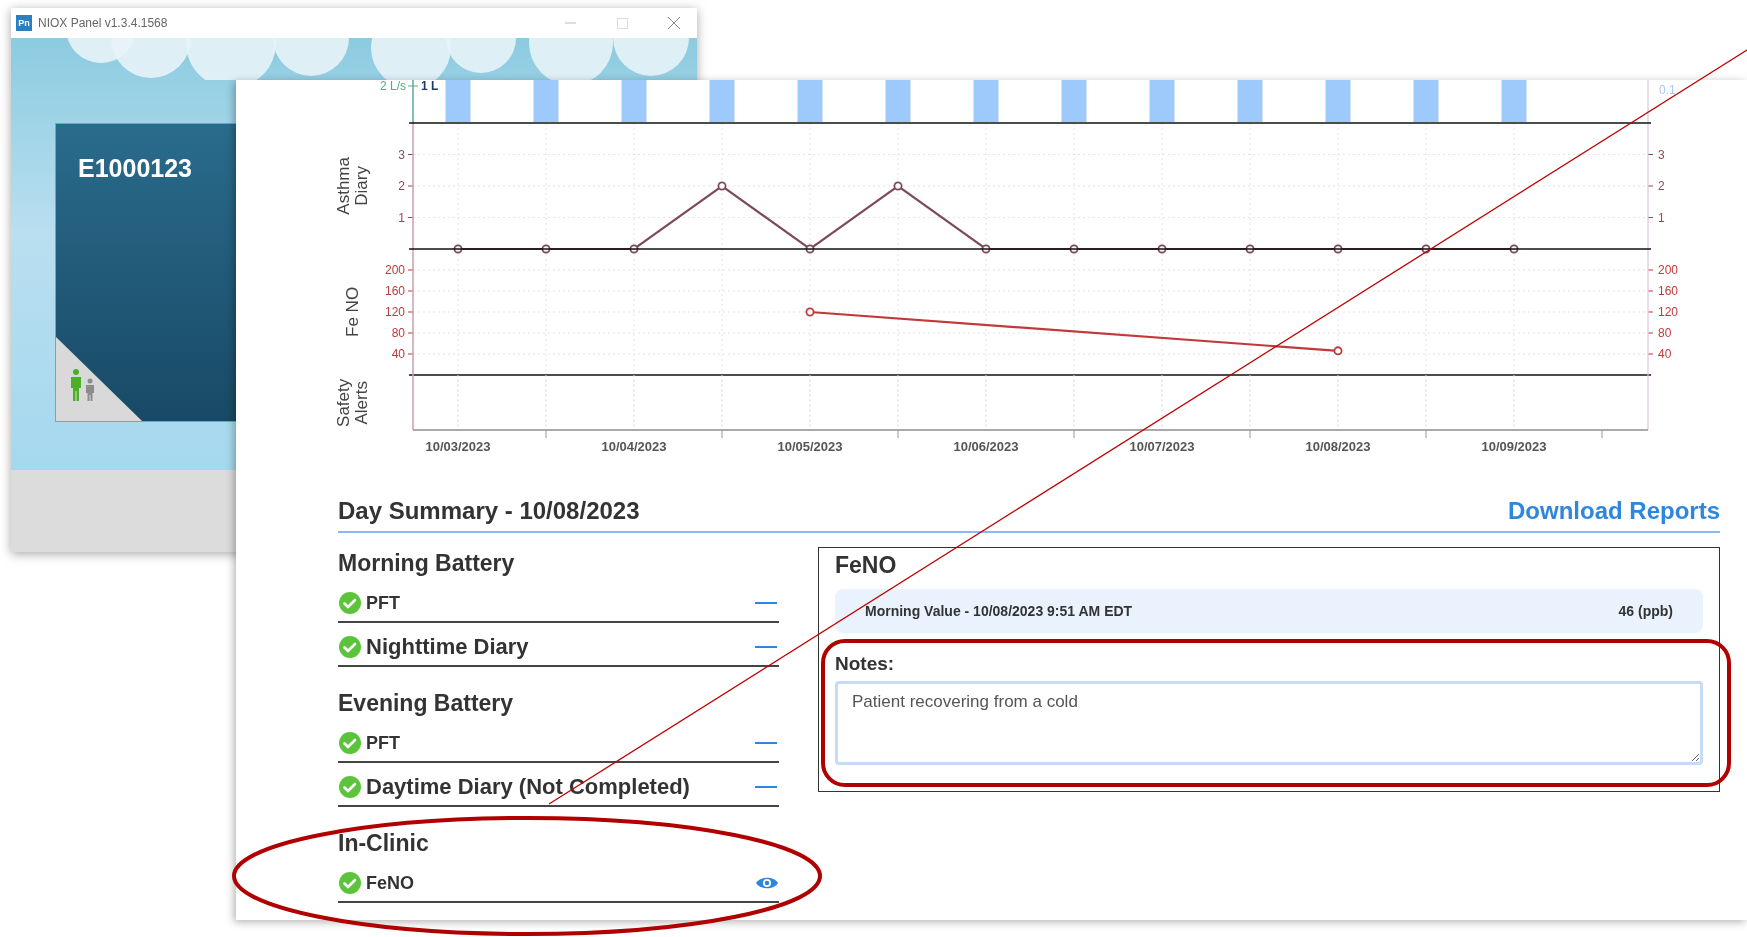 Image resolution: width=1747 pixels, height=937 pixels. I want to click on x-tick-label: 10/07/2023, so click(1162, 446).